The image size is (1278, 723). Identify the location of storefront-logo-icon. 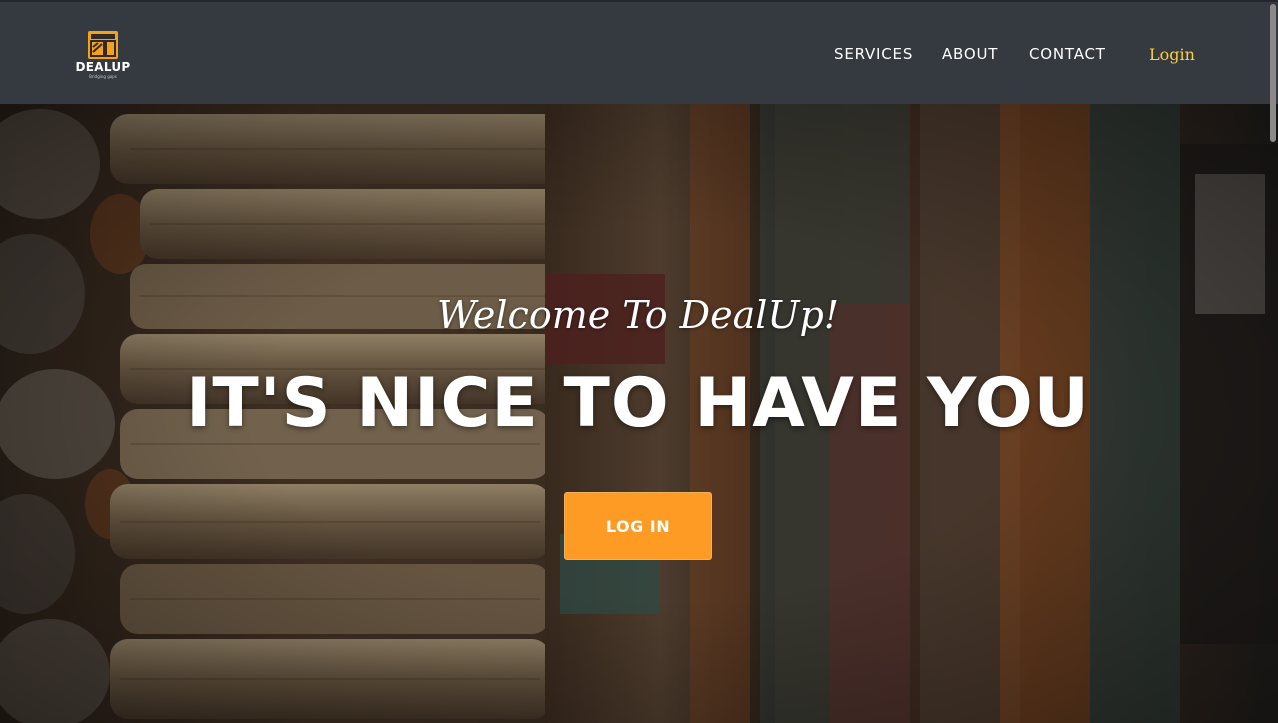
(103, 45).